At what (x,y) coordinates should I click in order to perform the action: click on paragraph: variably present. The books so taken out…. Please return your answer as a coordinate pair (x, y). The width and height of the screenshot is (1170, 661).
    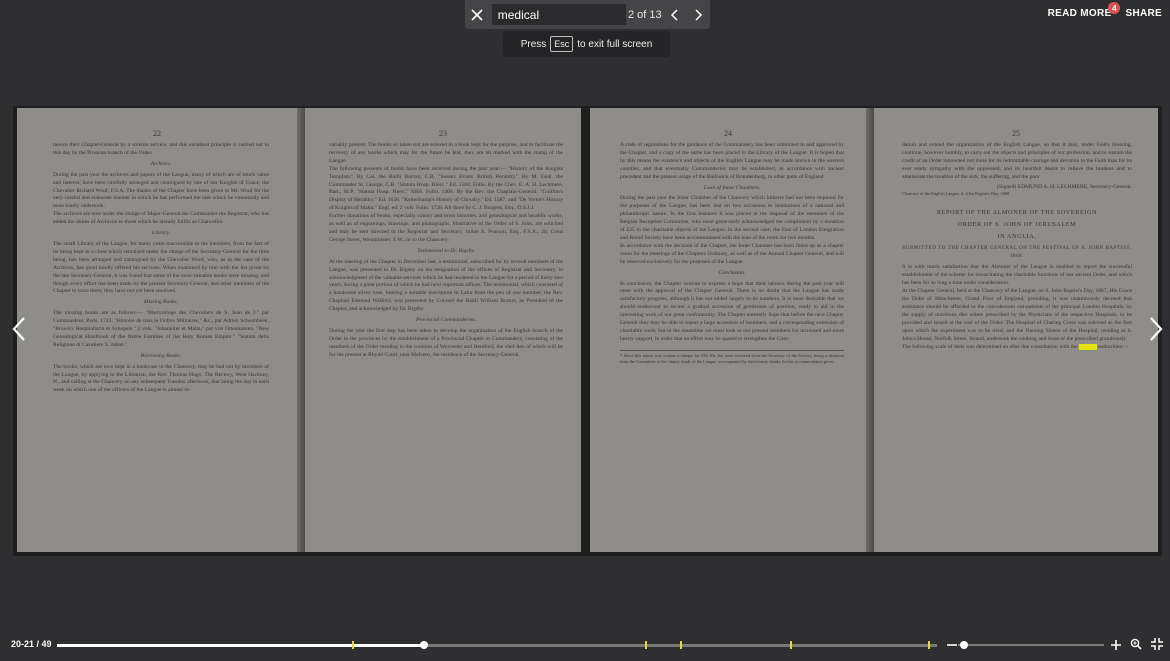
    Looking at the image, I should click on (446, 153).